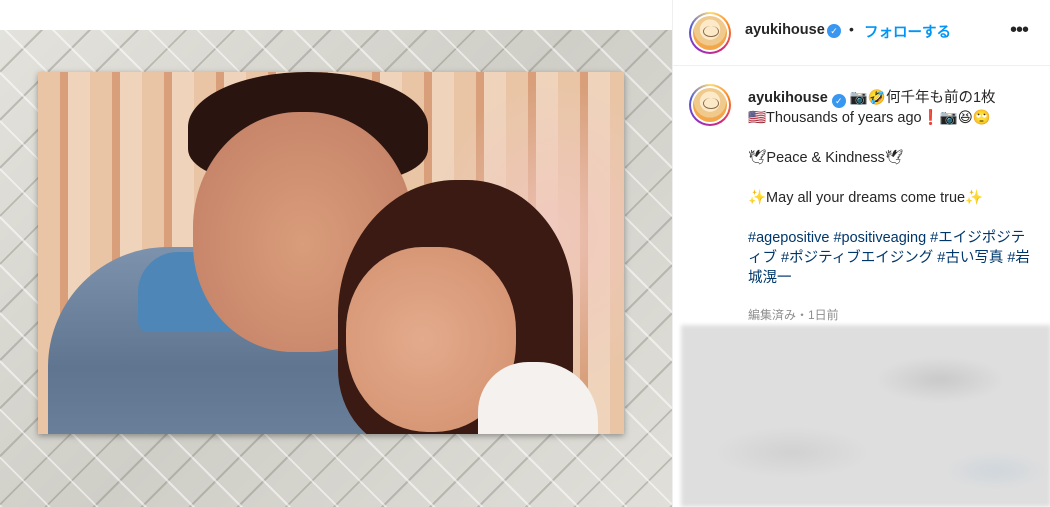 The height and width of the screenshot is (507, 1050). What do you see at coordinates (1019, 30) in the screenshot?
I see `more-options-icon: •••` at bounding box center [1019, 30].